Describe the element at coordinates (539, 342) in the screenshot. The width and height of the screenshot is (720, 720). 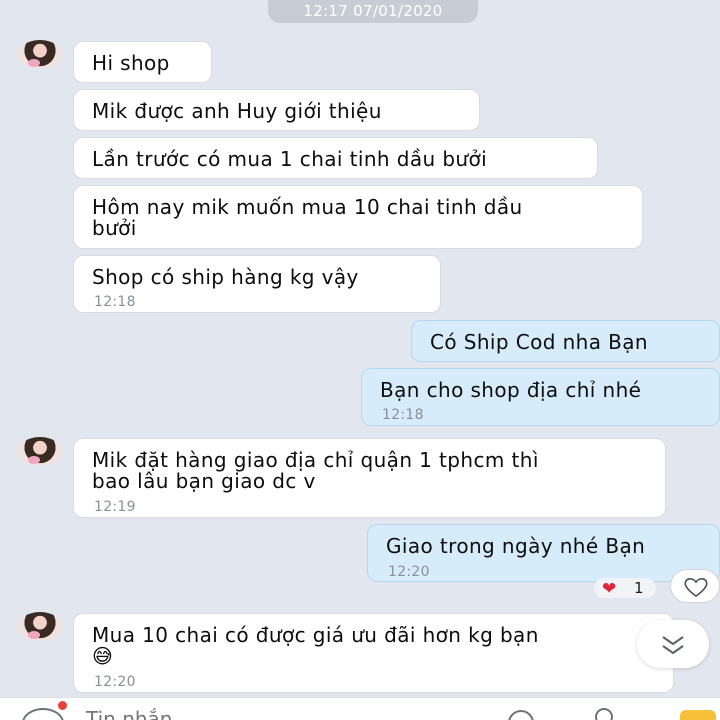
I see `message-text: Có Ship Cod nha Bạn` at that location.